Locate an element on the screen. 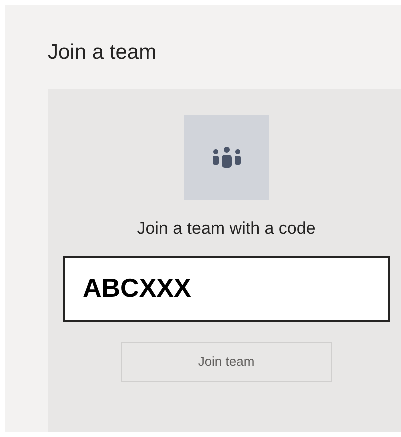 The width and height of the screenshot is (401, 437). code-input-field: ABCXXX is located at coordinates (226, 289).